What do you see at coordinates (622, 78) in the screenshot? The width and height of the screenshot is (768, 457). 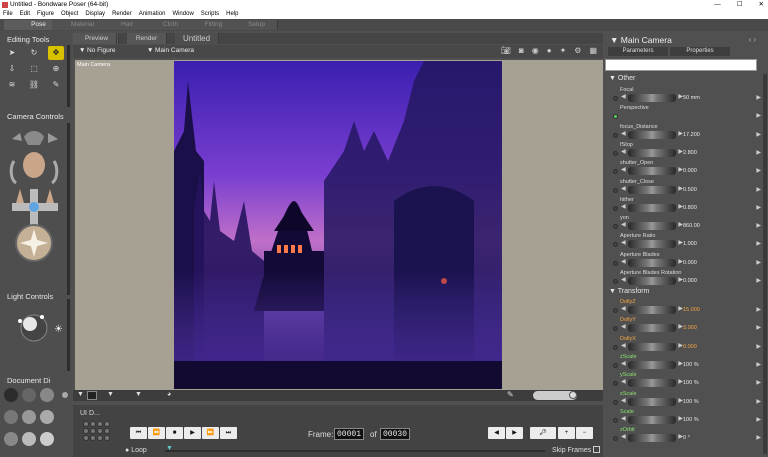 I see `group-other: ▼ Other` at bounding box center [622, 78].